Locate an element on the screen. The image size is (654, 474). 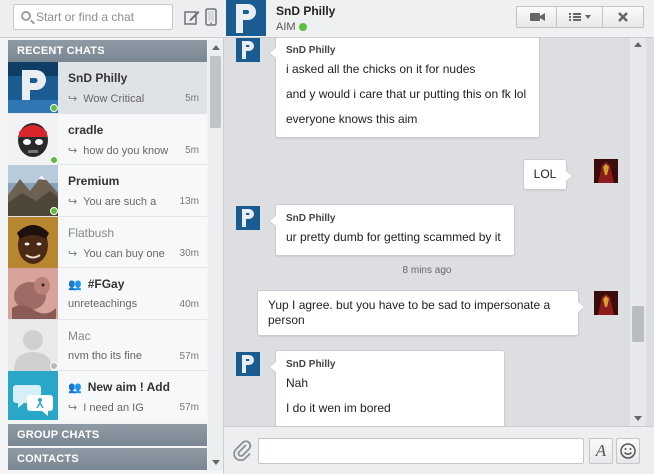
chat-name: cradle is located at coordinates (86, 129).